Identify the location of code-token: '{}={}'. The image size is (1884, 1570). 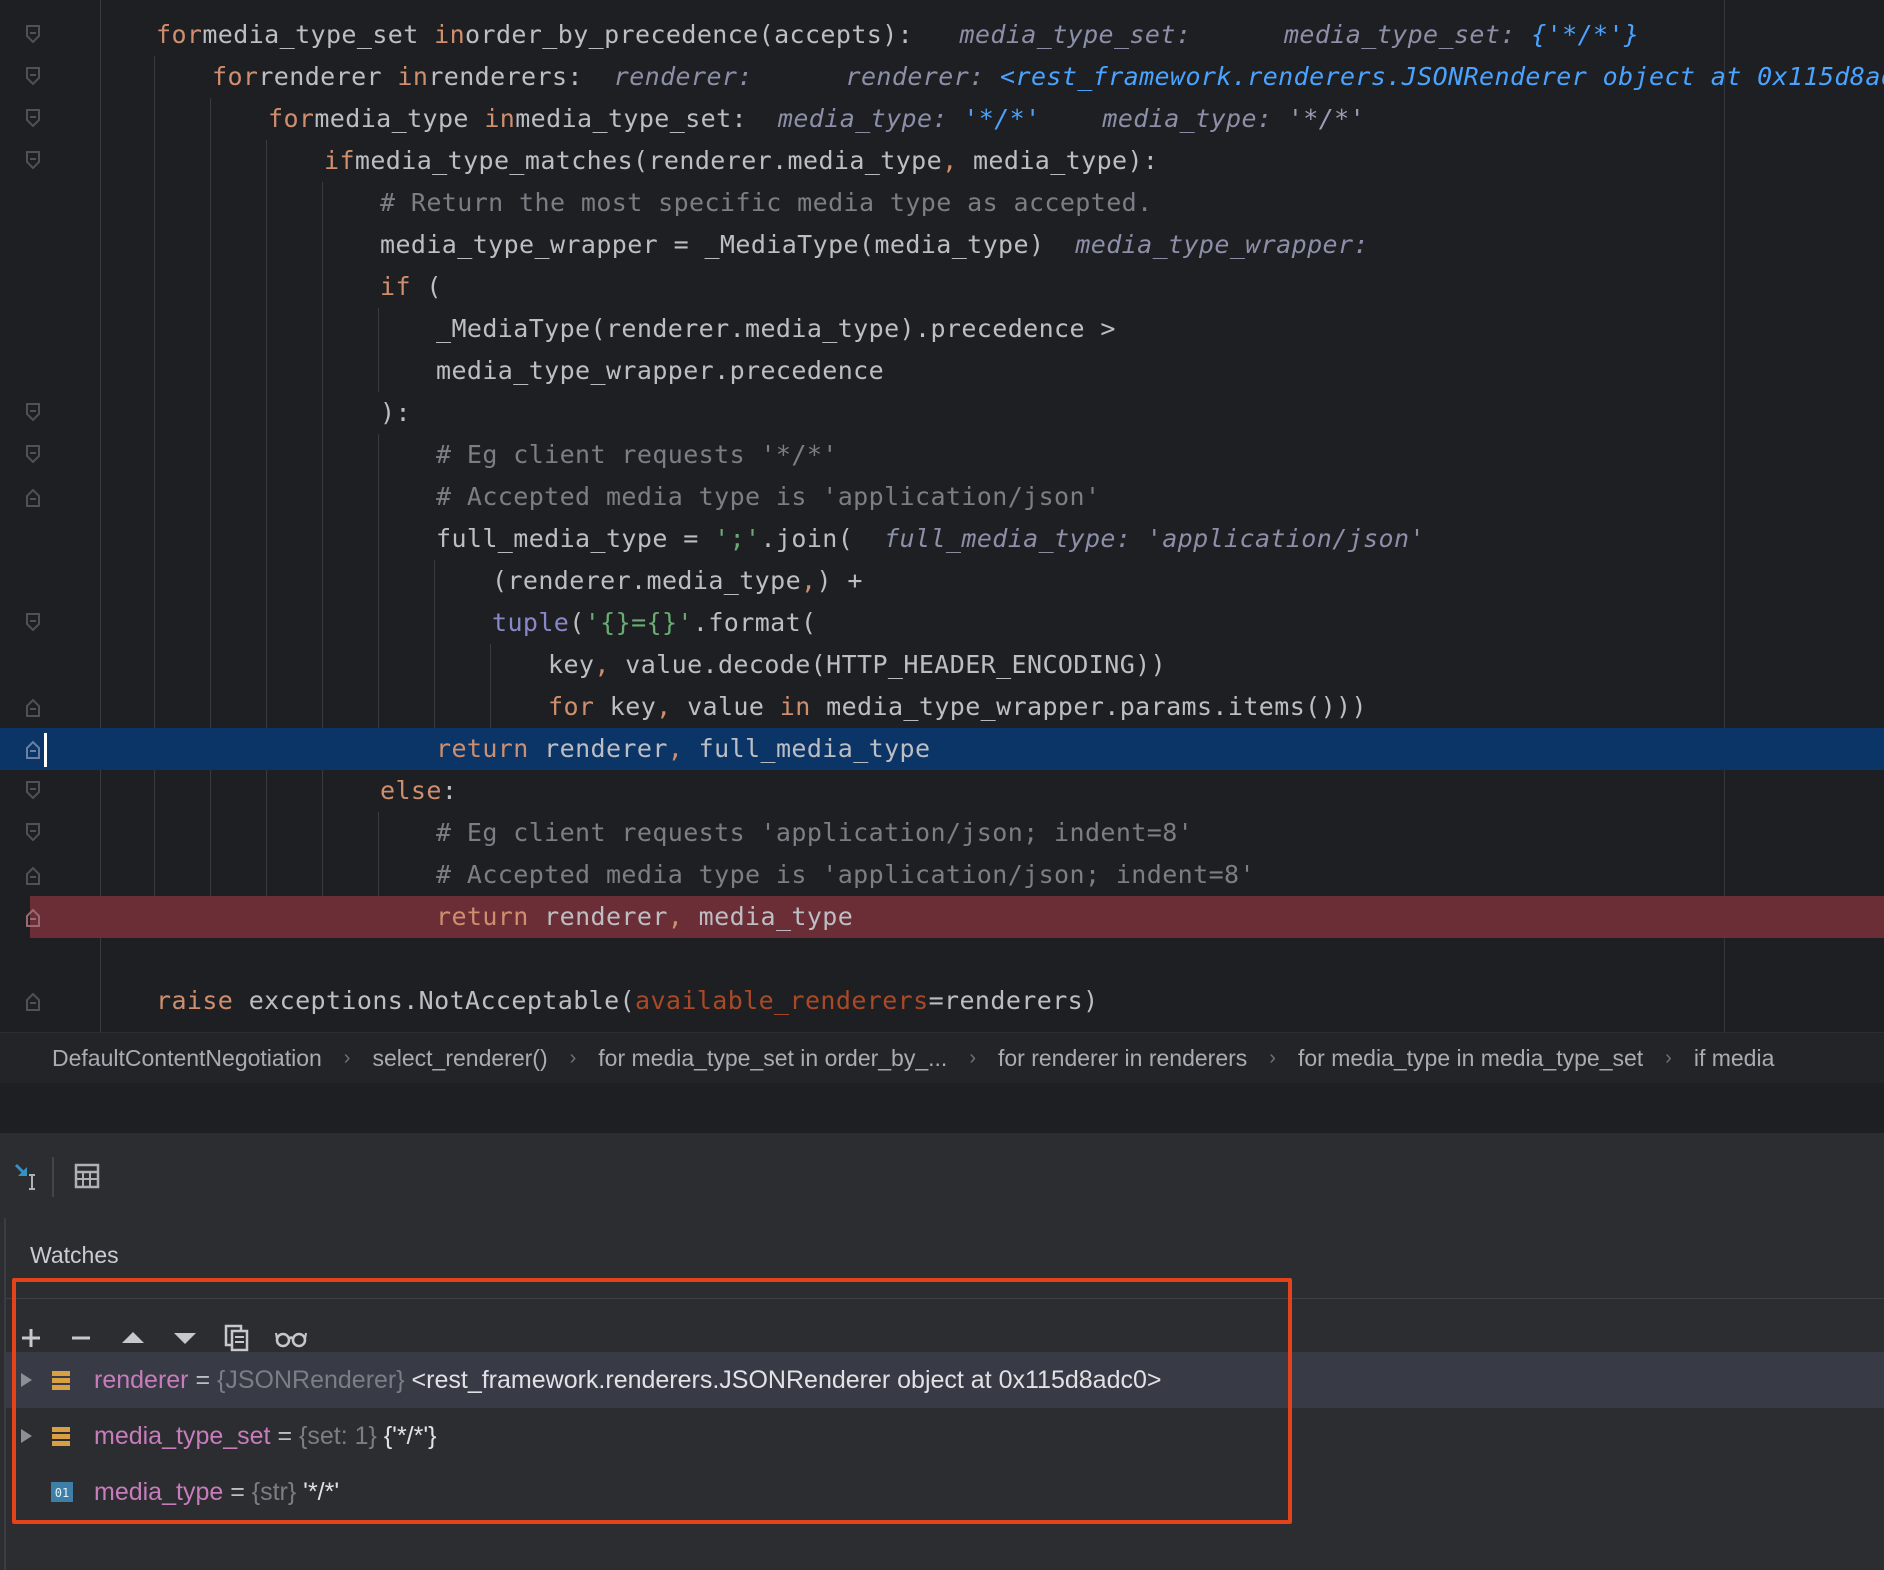
(638, 622).